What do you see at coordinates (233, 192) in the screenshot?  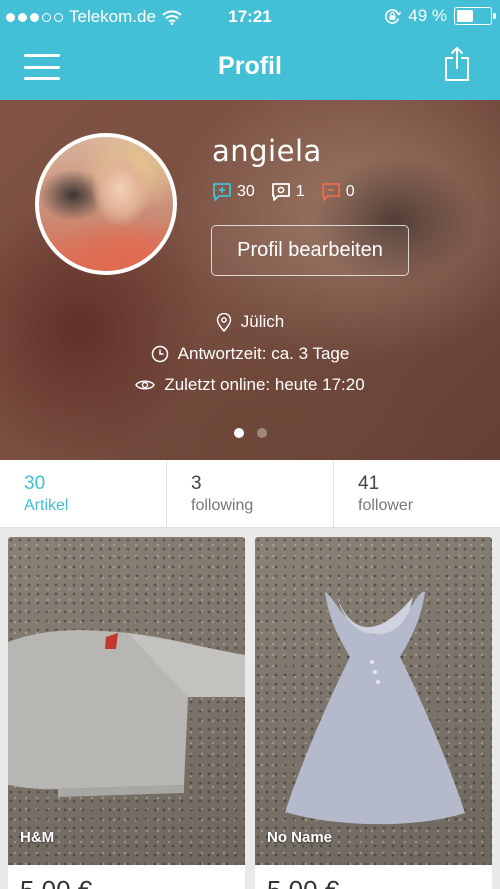 I see `rating-positive: 30` at bounding box center [233, 192].